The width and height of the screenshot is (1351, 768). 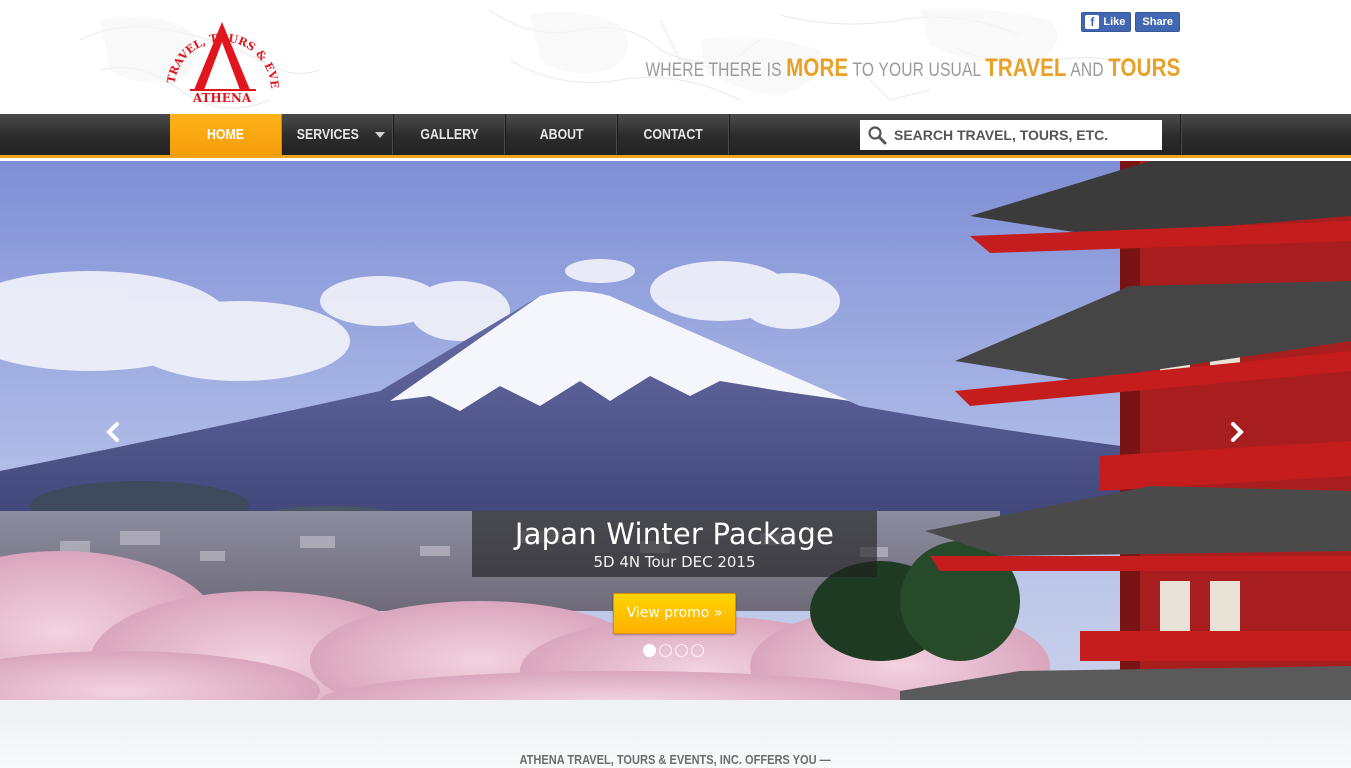 I want to click on nav-item-label: GALLERY, so click(x=449, y=134).